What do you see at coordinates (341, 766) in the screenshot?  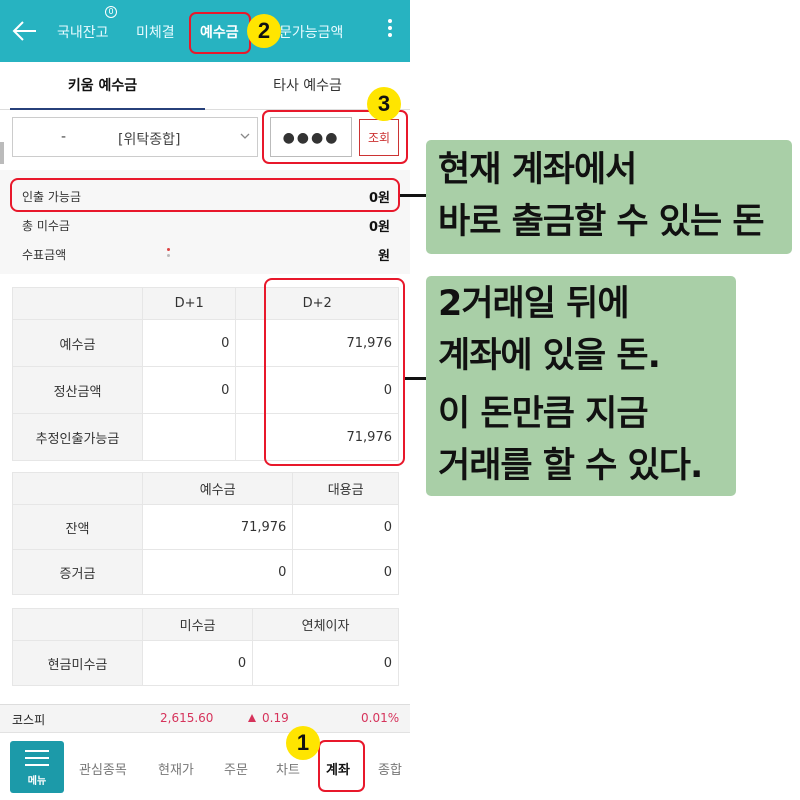 I see `highlight-account-nav` at bounding box center [341, 766].